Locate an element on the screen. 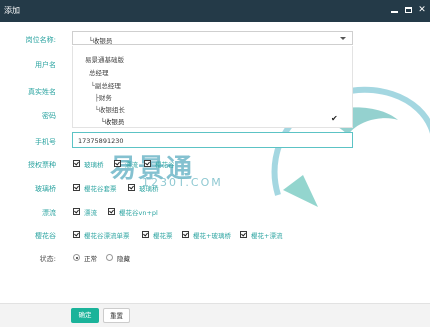 This screenshot has width=430, height=327. glassbridge-label: 玻璃桥 is located at coordinates (45, 189).